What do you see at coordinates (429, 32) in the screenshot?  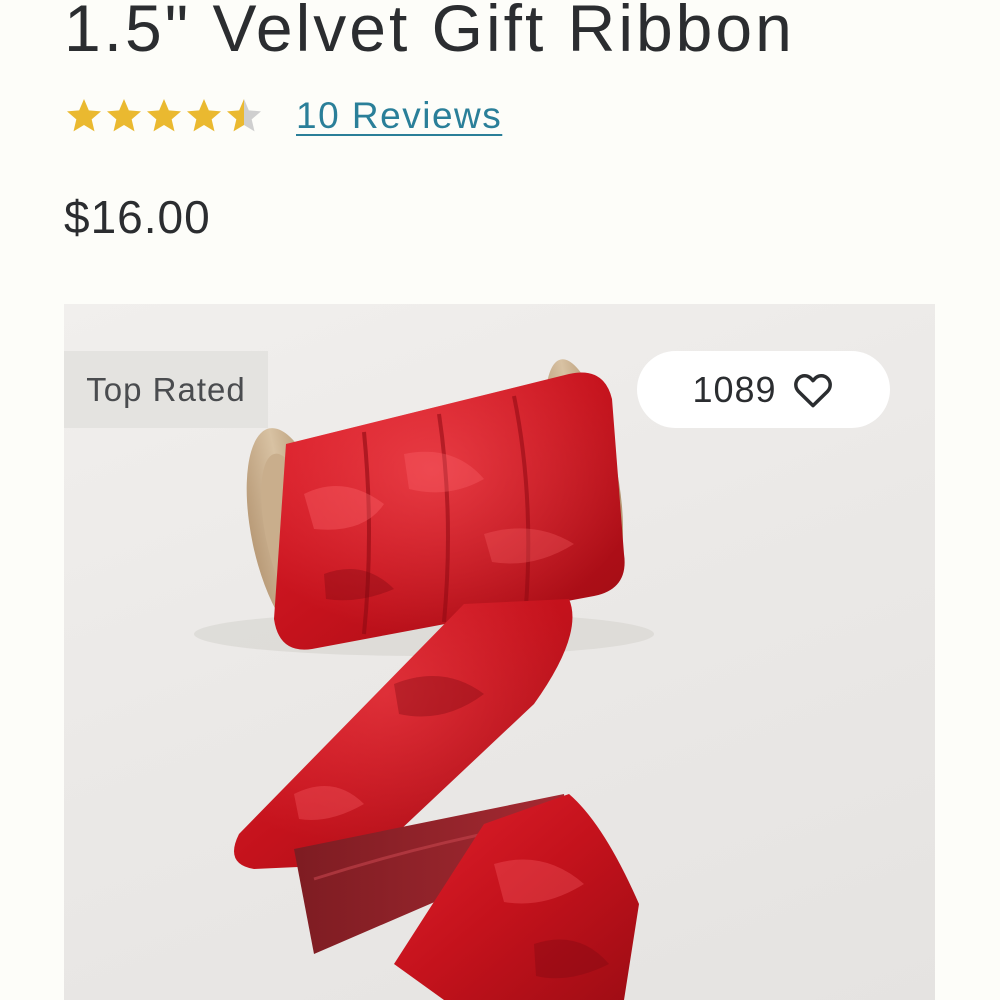 I see `product-title: 1.5" Velvet Gift Ribbon` at bounding box center [429, 32].